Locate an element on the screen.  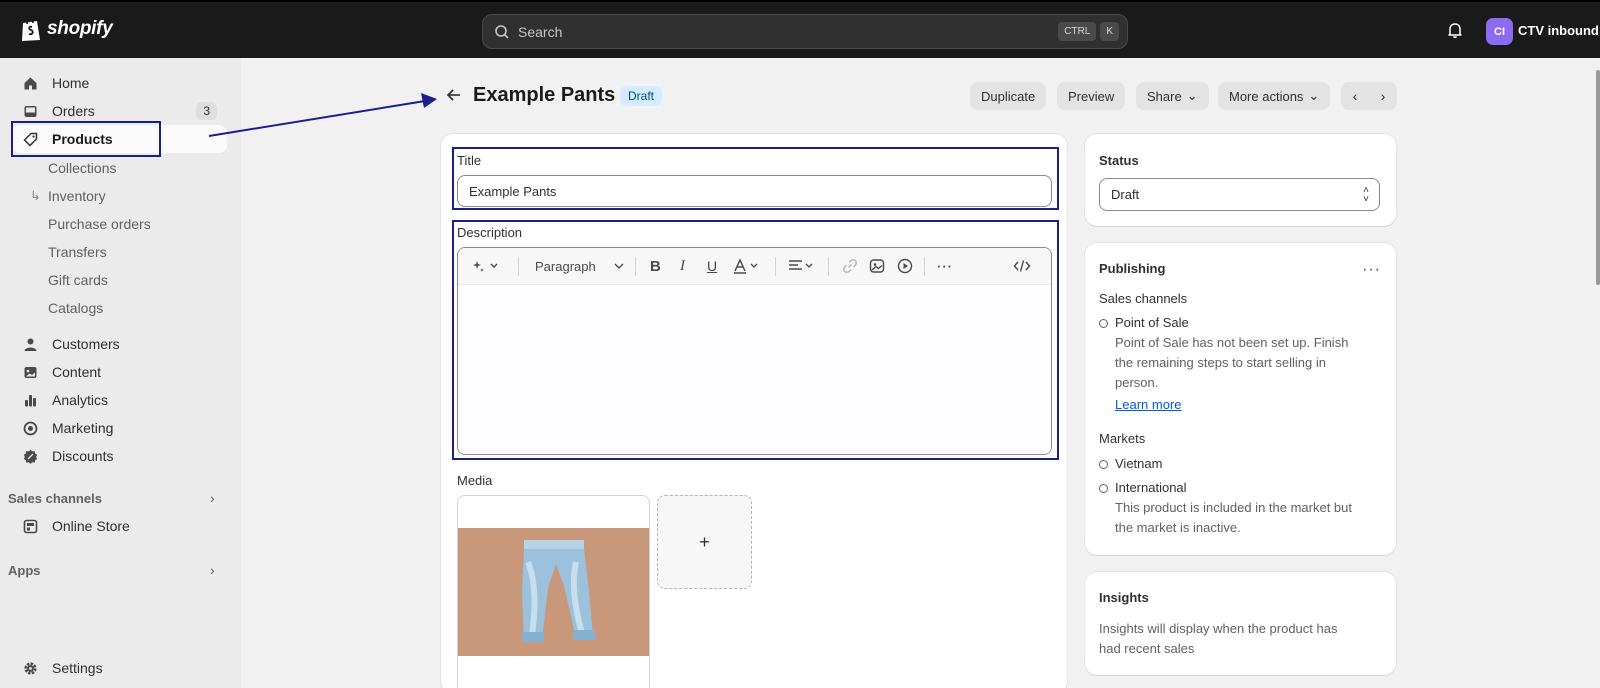
more-actions-label: More actions is located at coordinates (1266, 96).